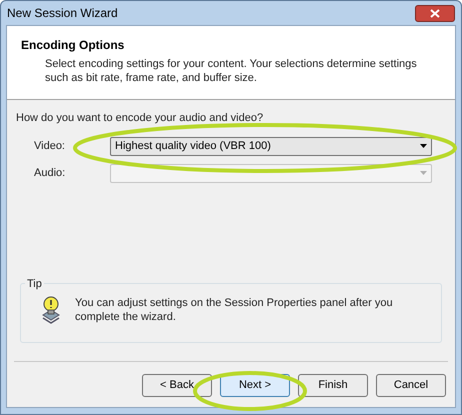 Image resolution: width=462 pixels, height=415 pixels. I want to click on wizard-button: Finish, so click(333, 385).